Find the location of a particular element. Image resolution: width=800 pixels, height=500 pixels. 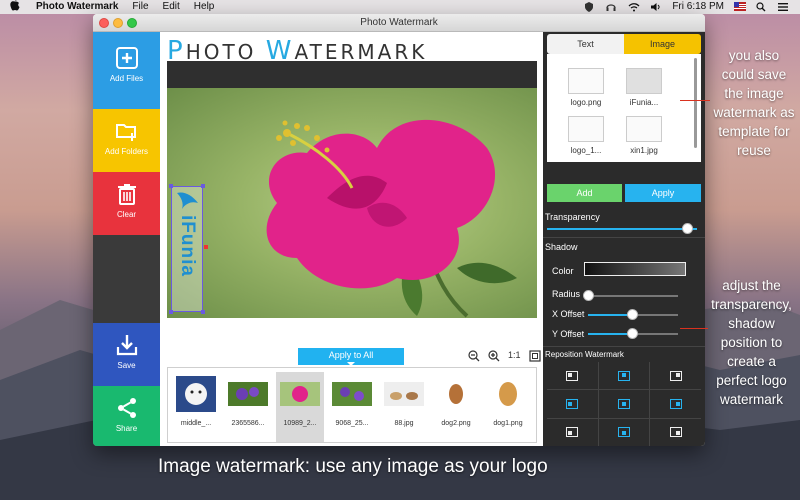

menu-file: File is located at coordinates (140, 7).